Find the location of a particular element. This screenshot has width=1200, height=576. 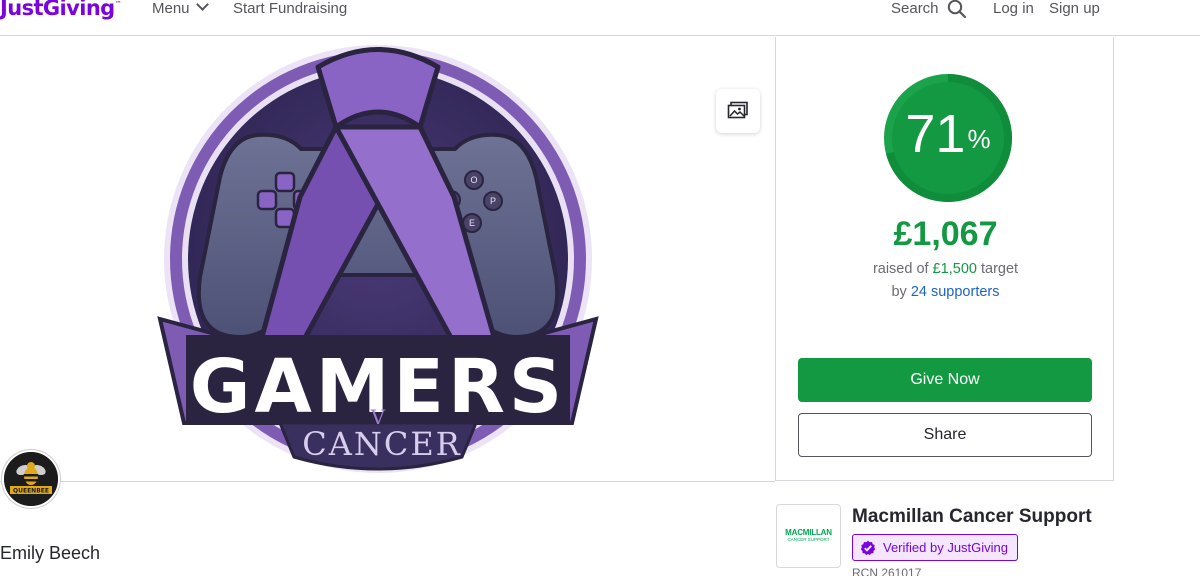

search-label: Search is located at coordinates (915, 8).